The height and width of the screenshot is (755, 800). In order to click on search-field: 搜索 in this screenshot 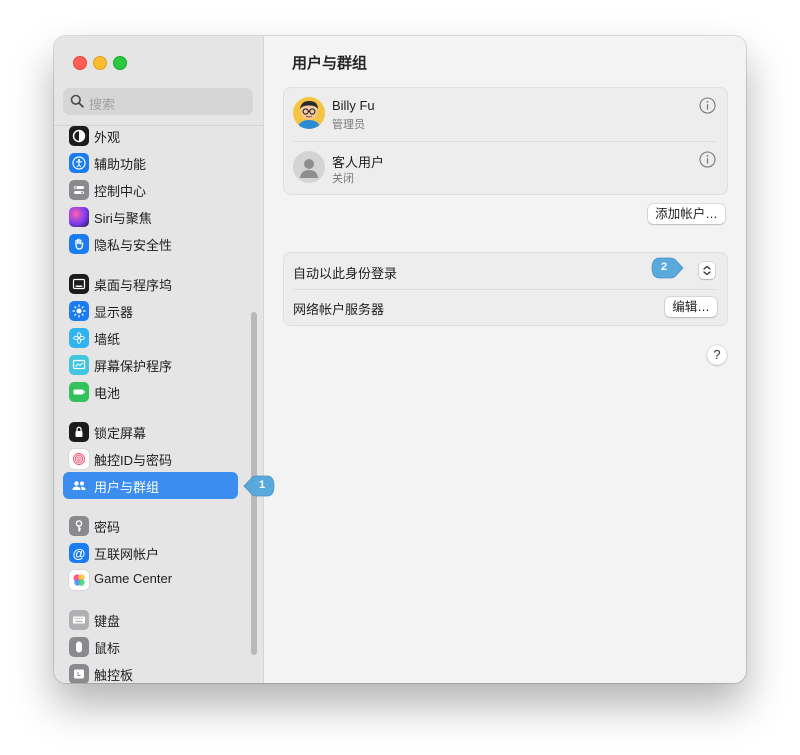, I will do `click(158, 101)`.